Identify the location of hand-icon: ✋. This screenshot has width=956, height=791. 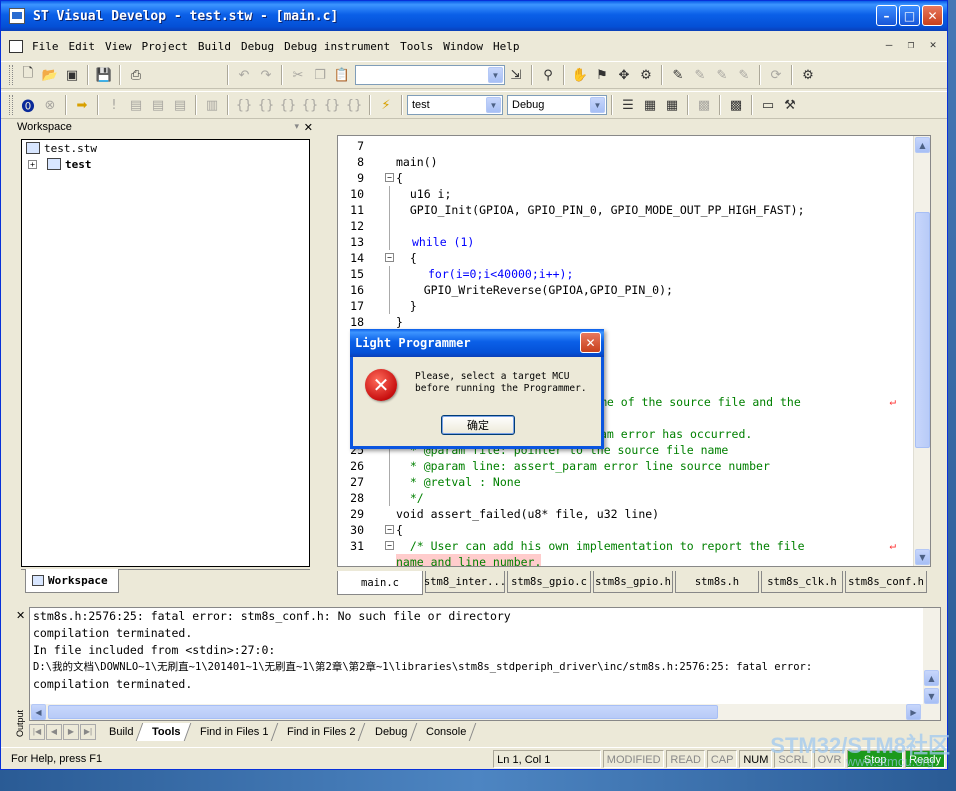
(580, 75).